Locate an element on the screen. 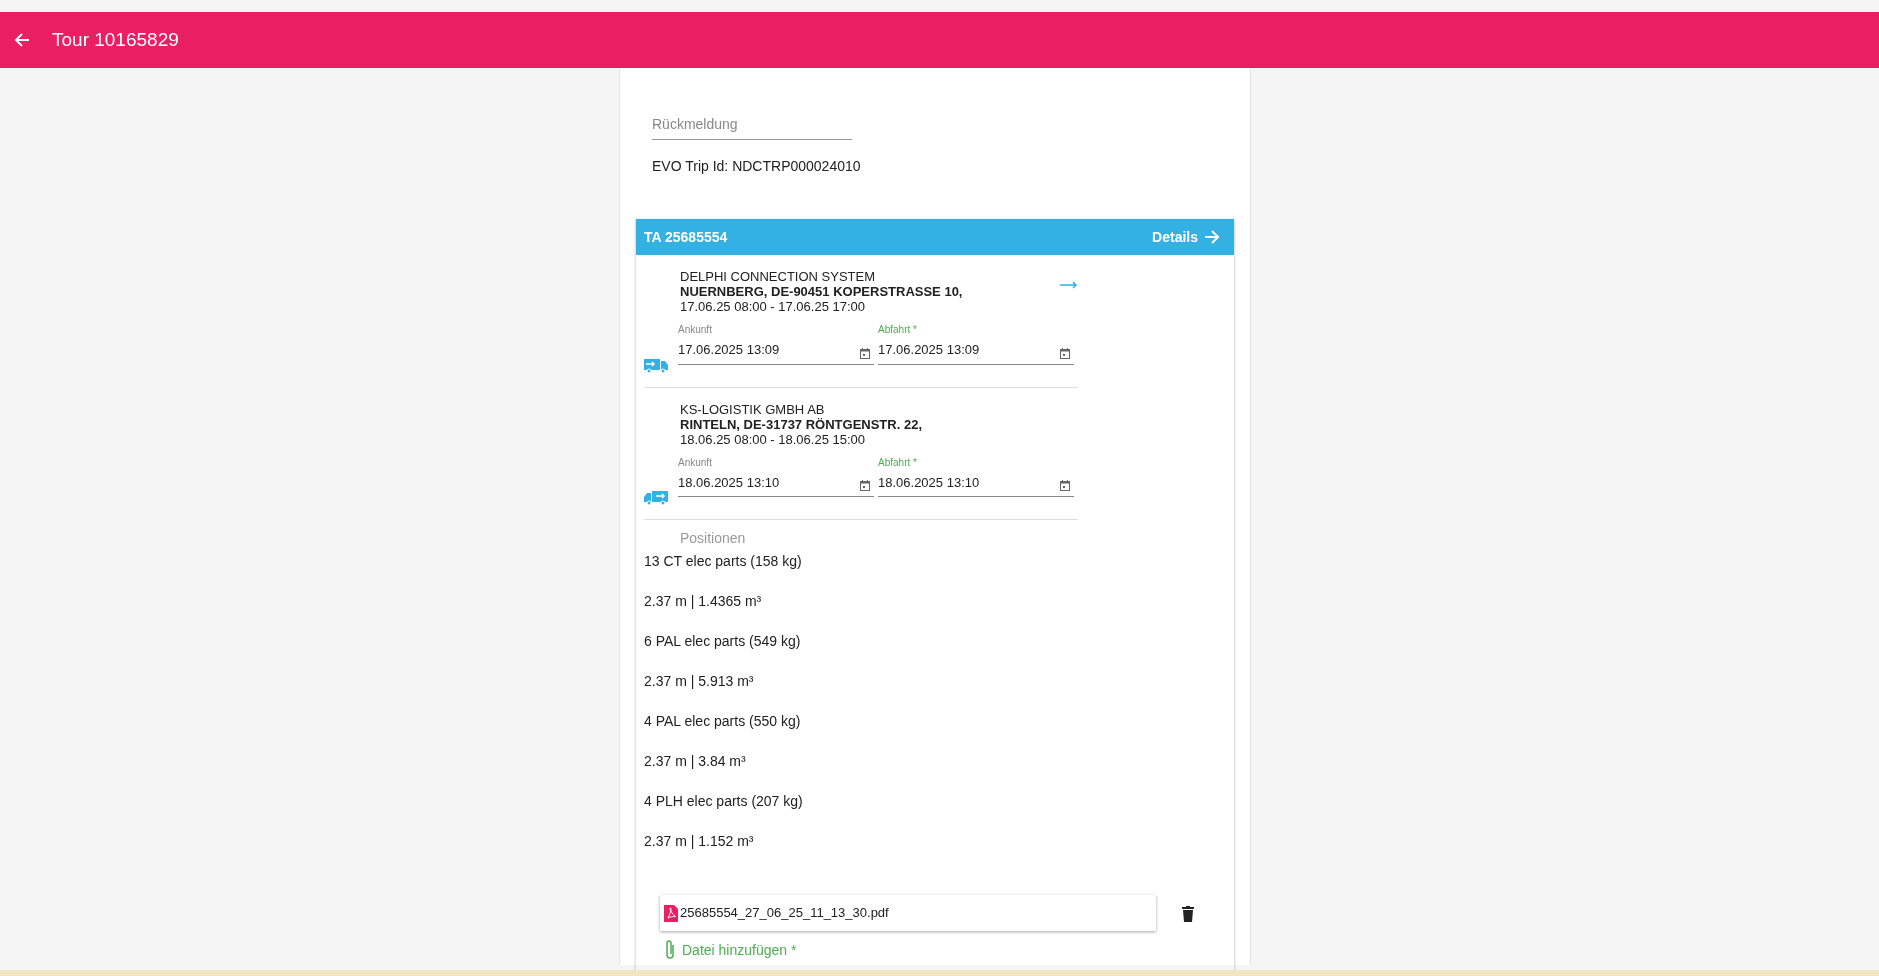 The height and width of the screenshot is (976, 1879). date-field: Abfahrt * 17.06.2025 13:09 is located at coordinates (976, 343).